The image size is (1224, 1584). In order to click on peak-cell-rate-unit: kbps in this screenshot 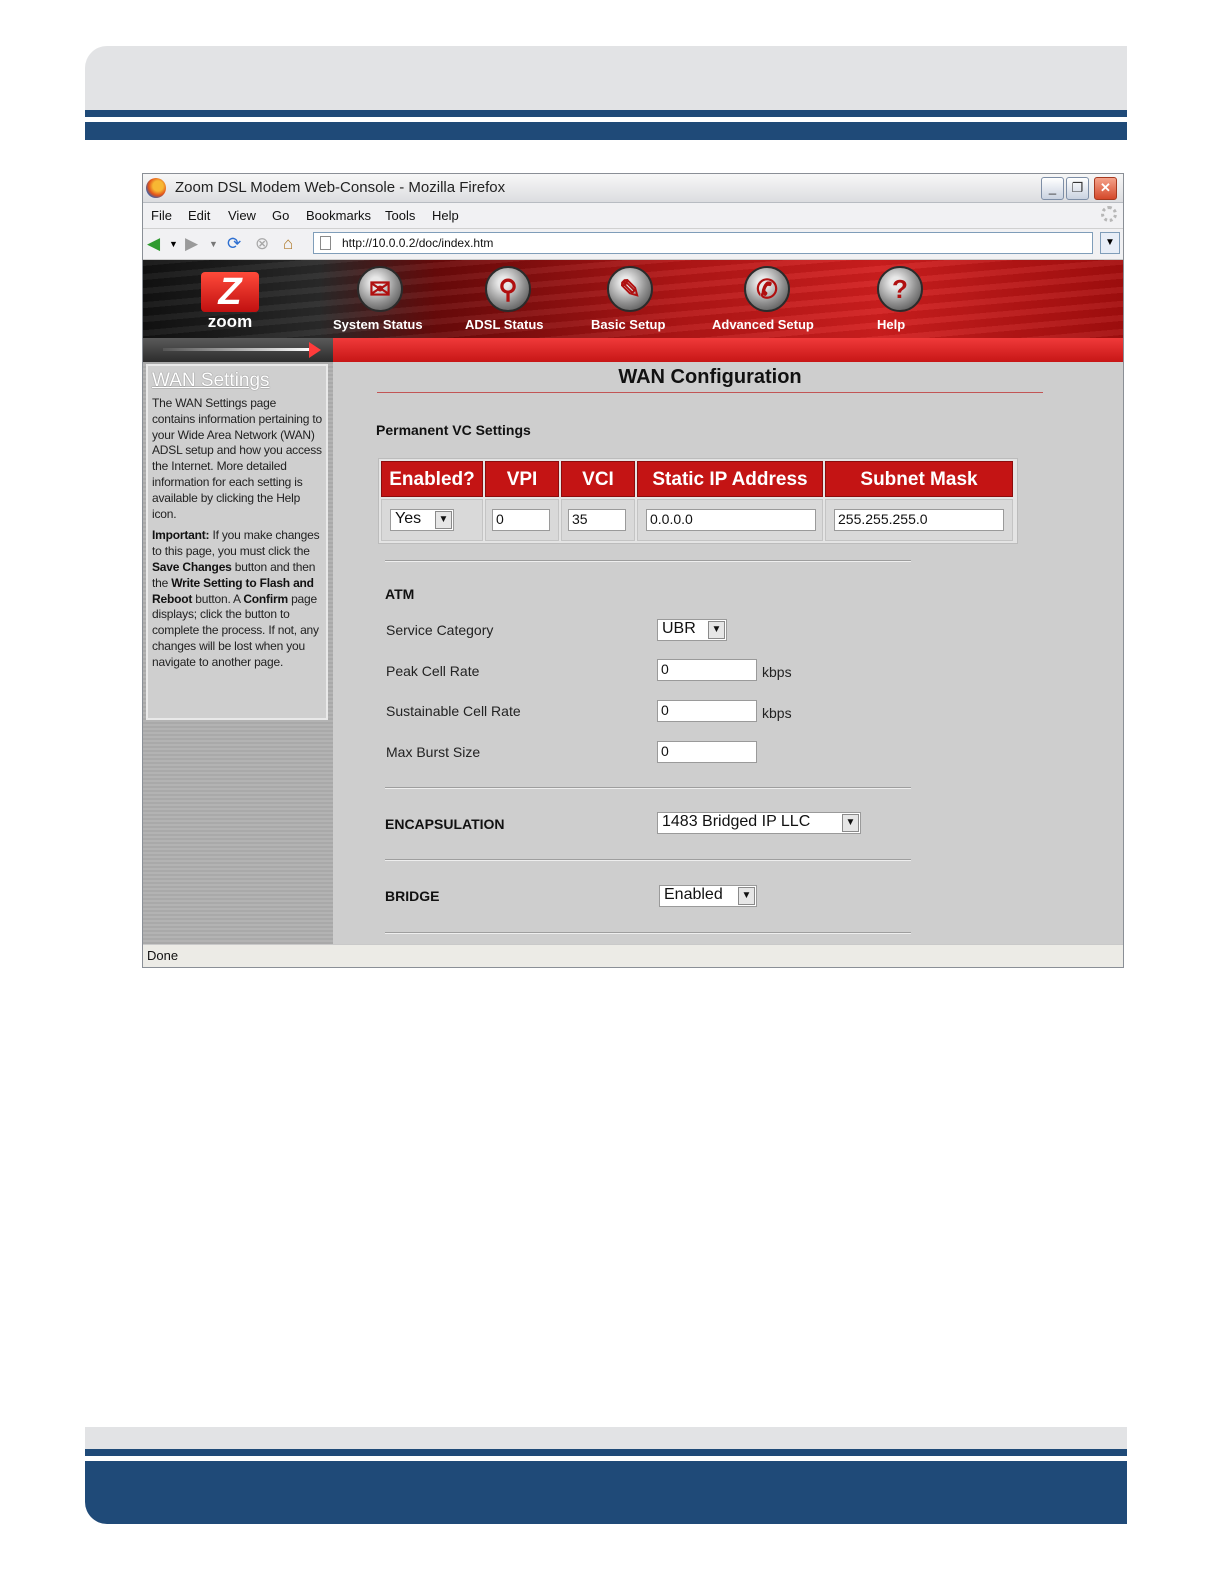, I will do `click(777, 672)`.